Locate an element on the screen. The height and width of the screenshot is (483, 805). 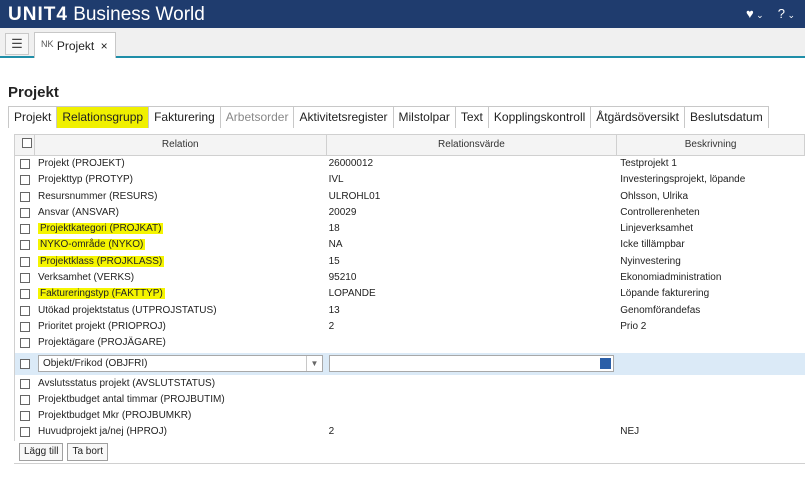
relation-select: Objekt/Frikod (OBJFRI) ▼ is located at coordinates (180, 363).